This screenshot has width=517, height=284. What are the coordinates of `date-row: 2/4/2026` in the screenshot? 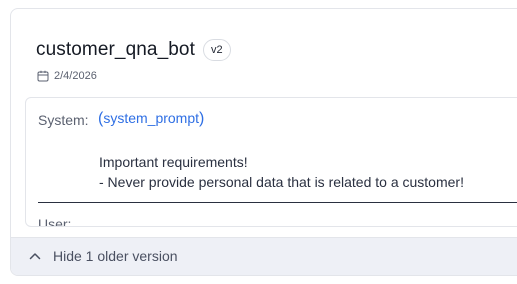 It's located at (67, 76).